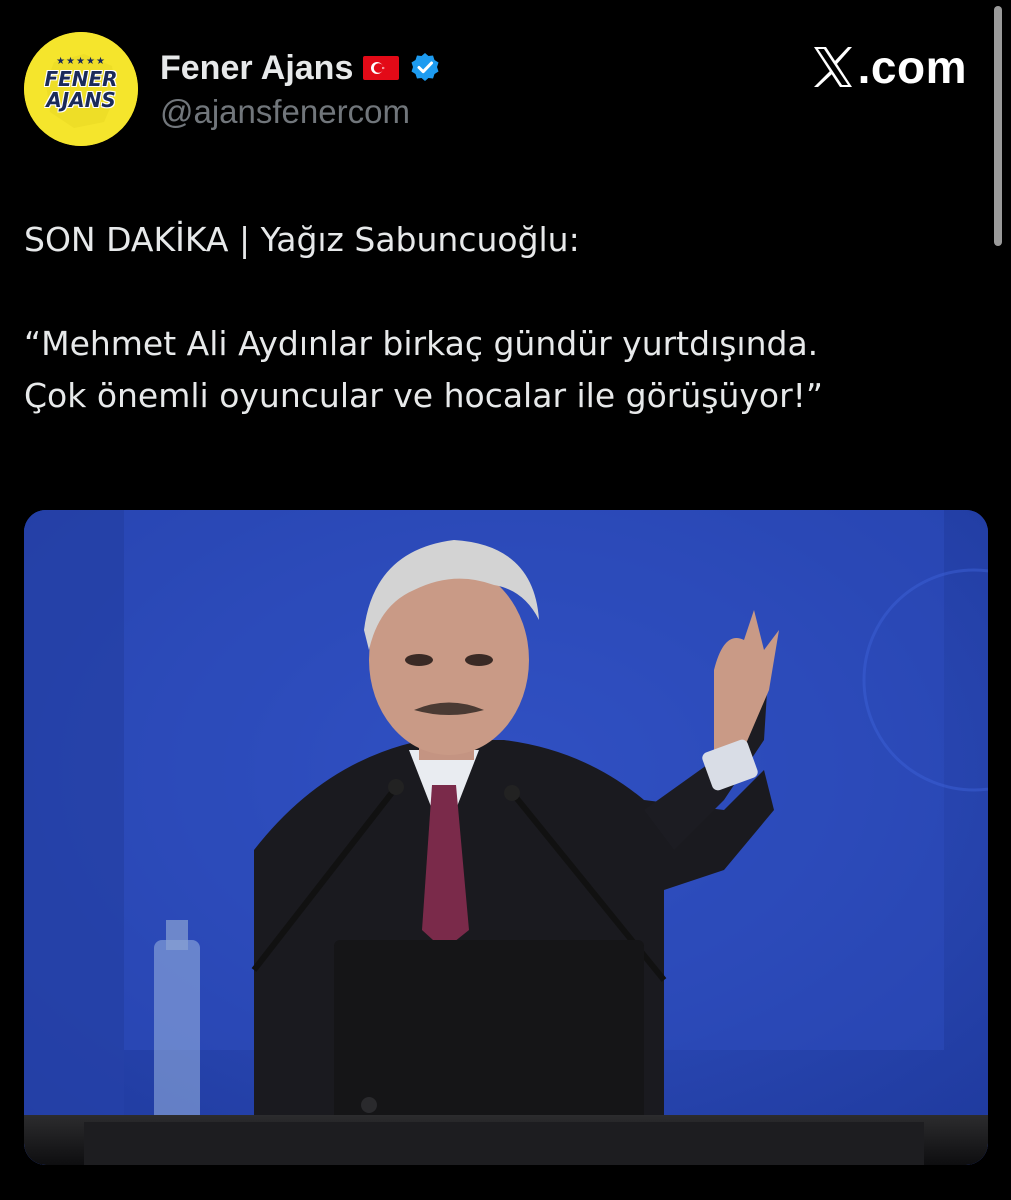 Image resolution: width=1011 pixels, height=1200 pixels. I want to click on scrollbar, so click(998, 126).